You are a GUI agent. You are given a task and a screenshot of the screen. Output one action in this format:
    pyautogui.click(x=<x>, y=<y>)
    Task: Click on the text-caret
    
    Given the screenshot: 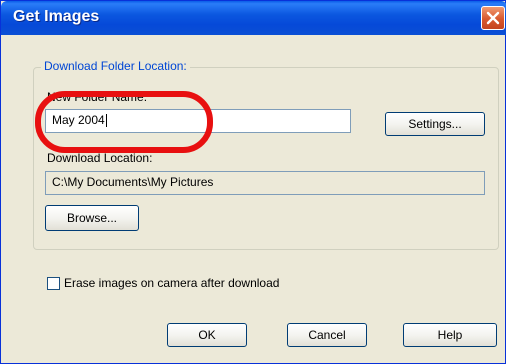 What is the action you would take?
    pyautogui.click(x=106, y=121)
    